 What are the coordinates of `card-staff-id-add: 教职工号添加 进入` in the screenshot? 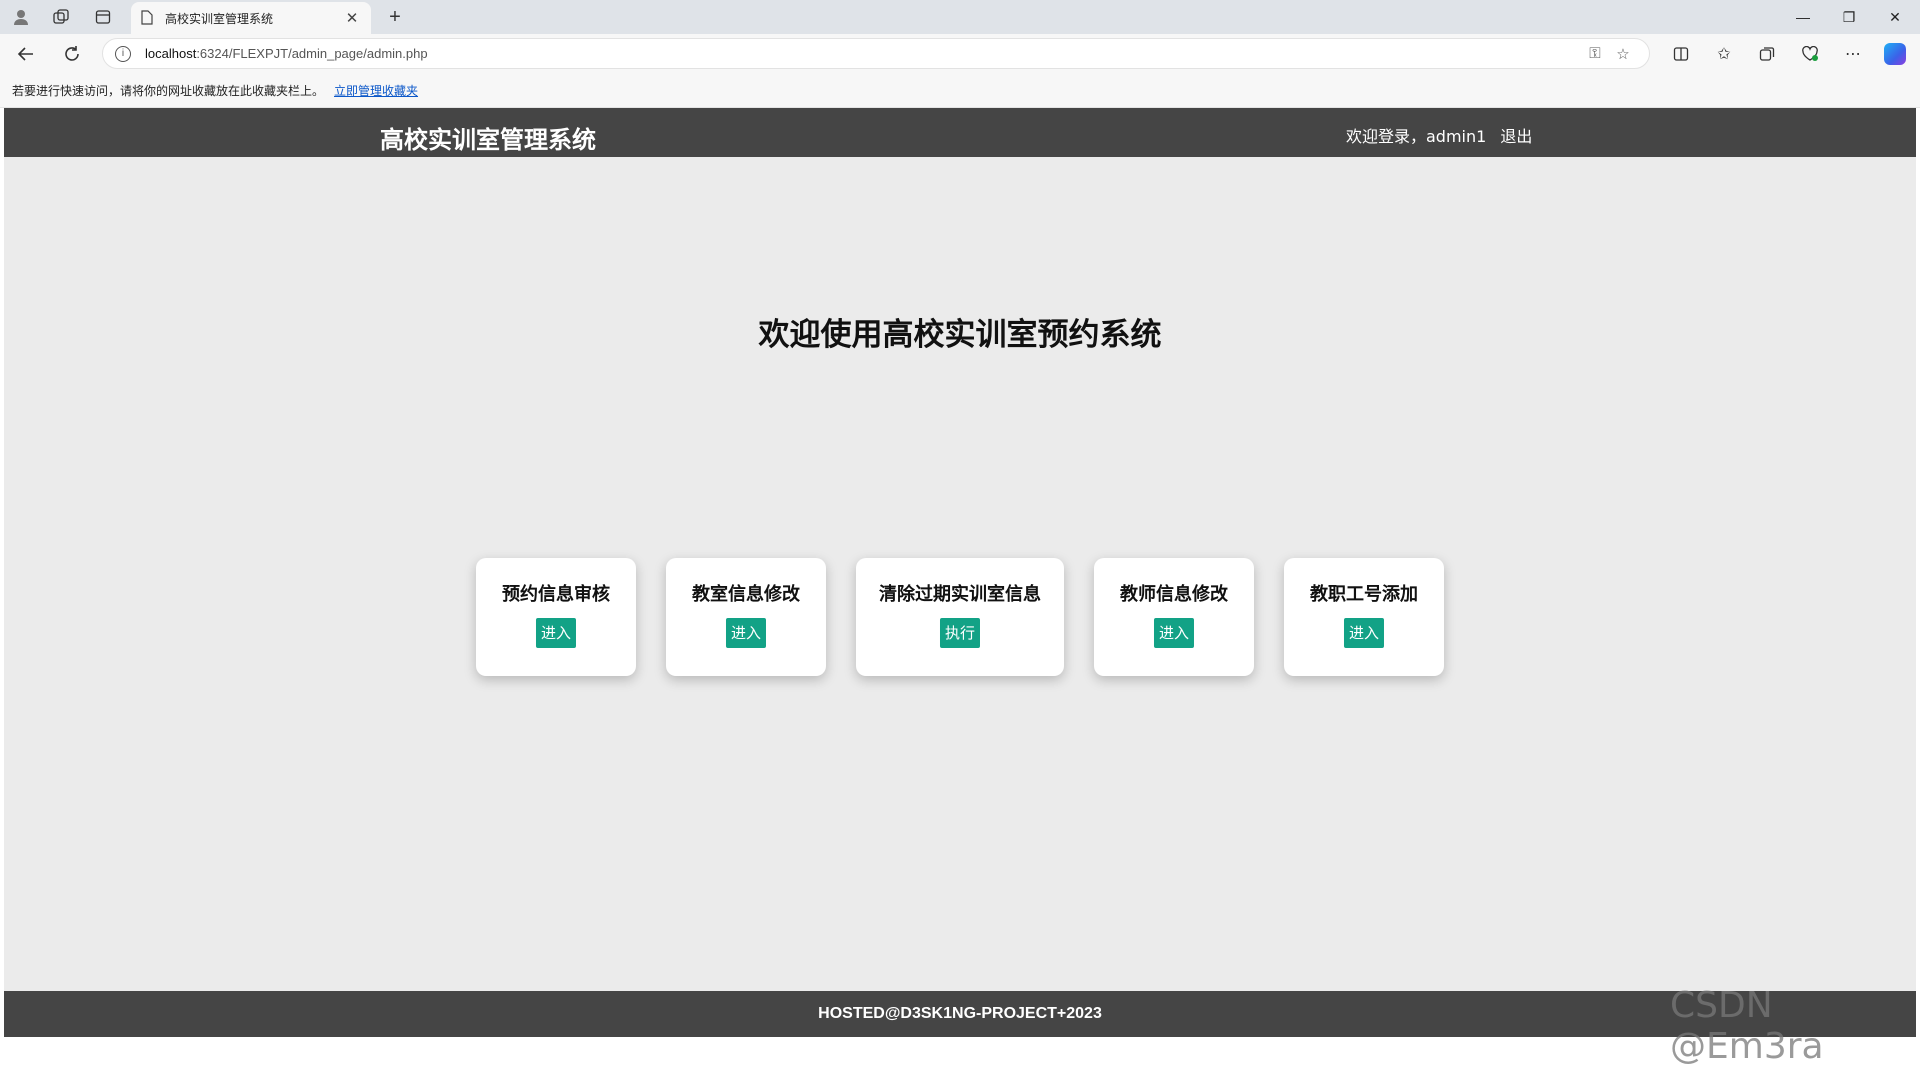 It's located at (1364, 617).